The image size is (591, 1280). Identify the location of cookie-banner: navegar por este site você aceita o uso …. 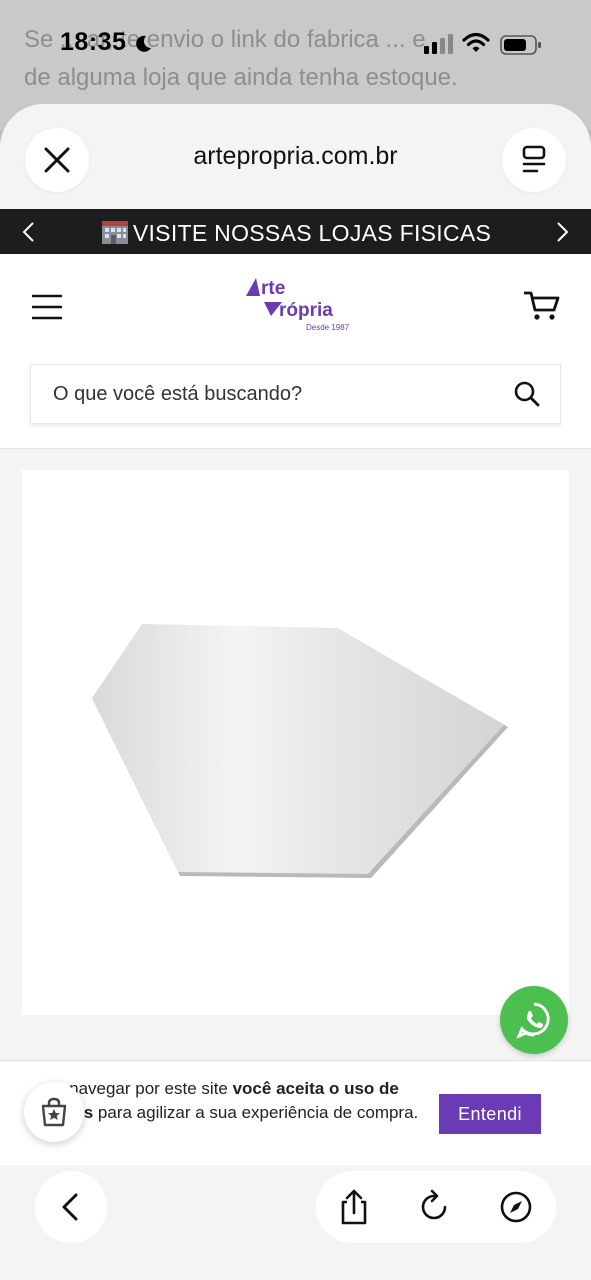
(295, 1112).